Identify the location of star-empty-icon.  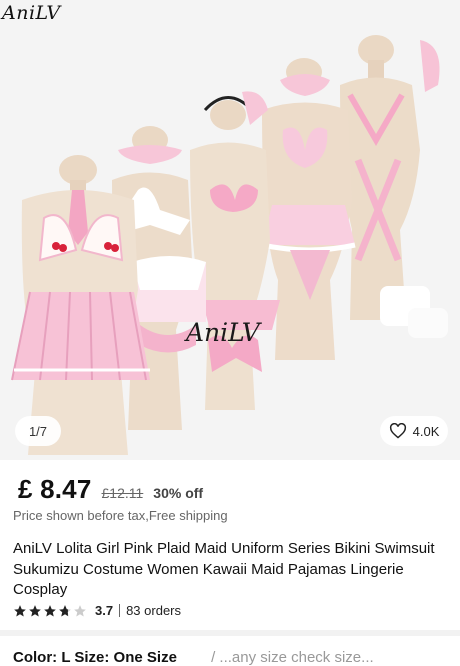
(80, 610).